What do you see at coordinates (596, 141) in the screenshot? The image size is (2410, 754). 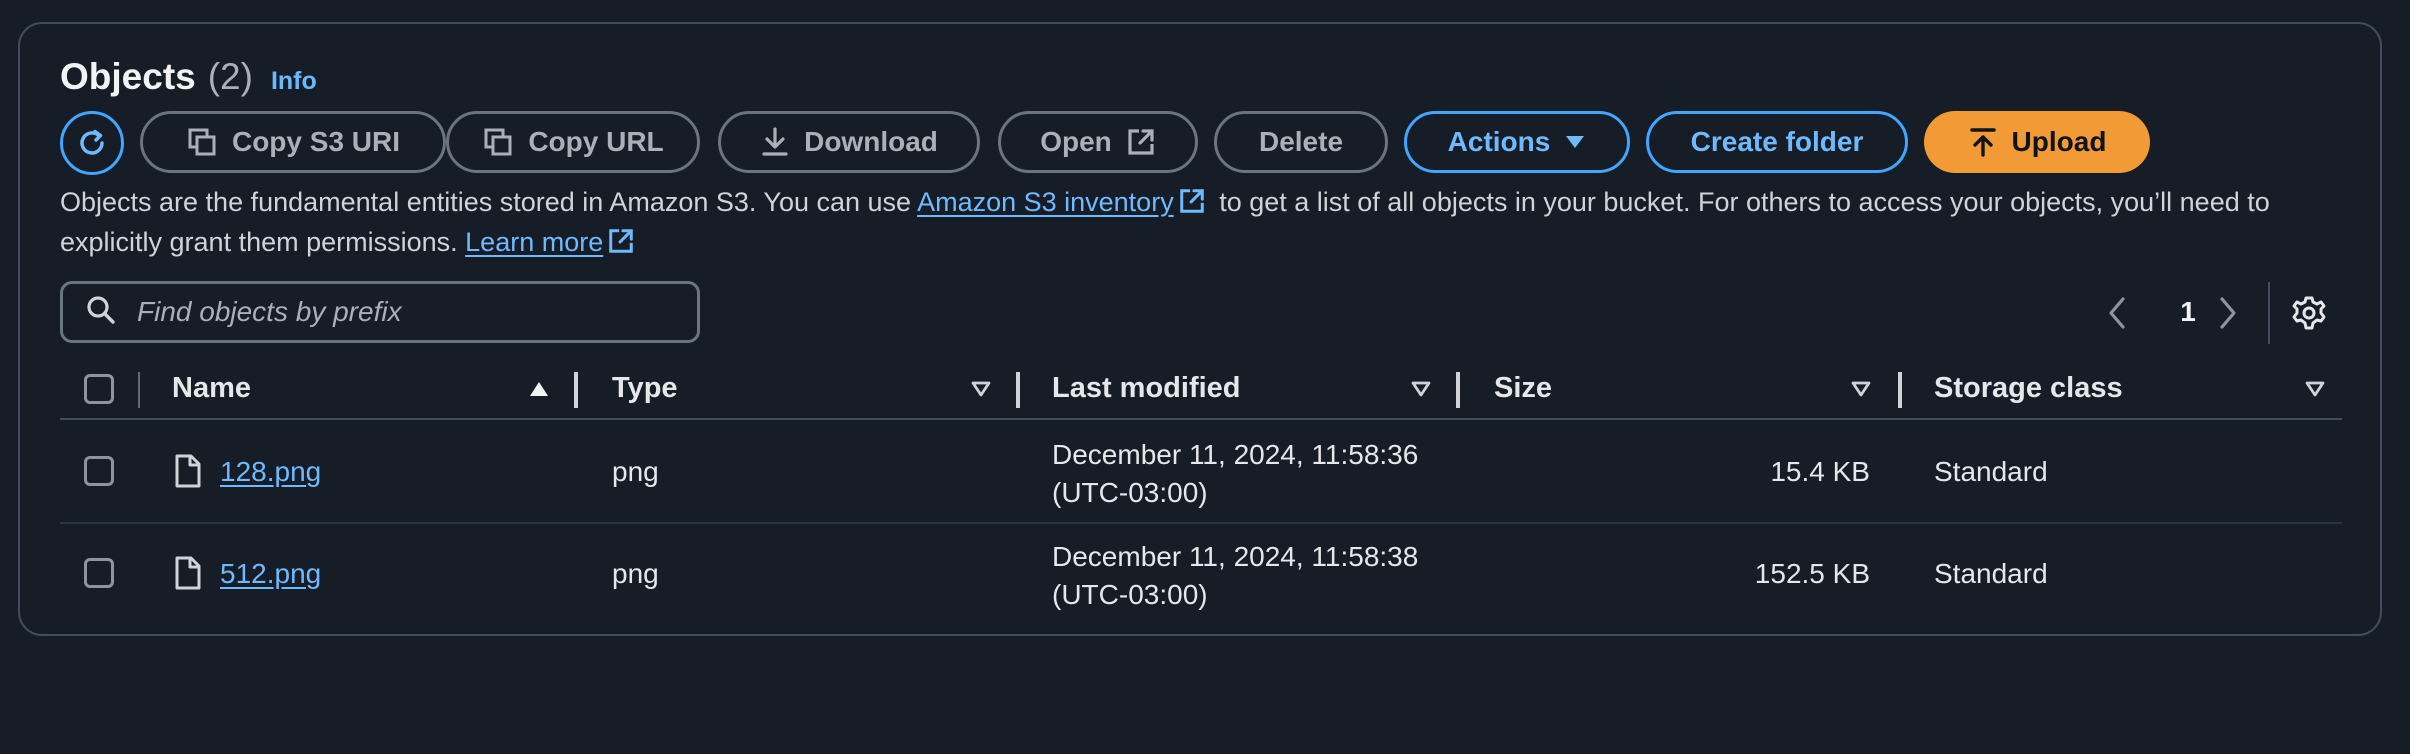 I see `copy-url-label: Copy URL` at bounding box center [596, 141].